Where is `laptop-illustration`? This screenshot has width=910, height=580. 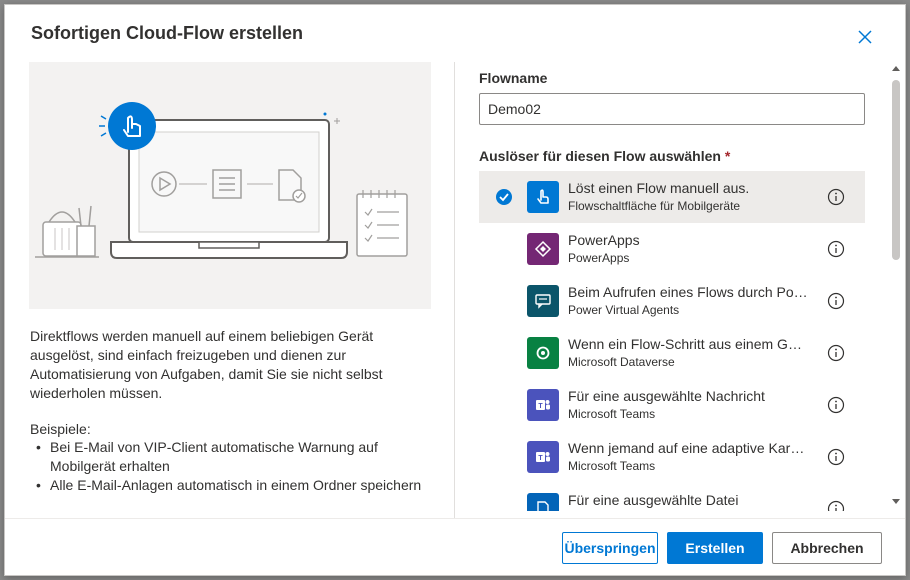 laptop-illustration is located at coordinates (221, 180).